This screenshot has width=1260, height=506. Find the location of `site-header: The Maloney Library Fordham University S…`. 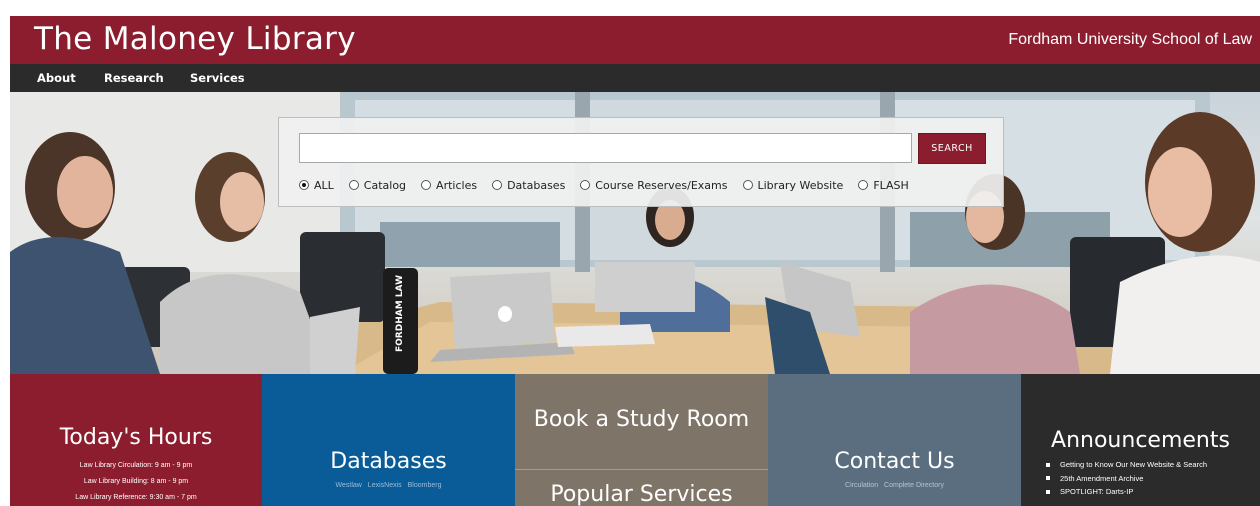

site-header: The Maloney Library Fordham University S… is located at coordinates (635, 40).